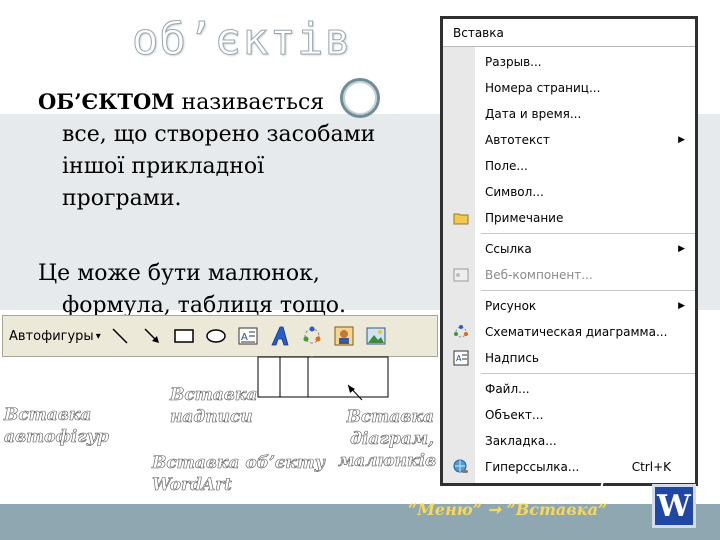  Describe the element at coordinates (569, 218) in the screenshot. I see `menu-item-comment: Примечание` at that location.